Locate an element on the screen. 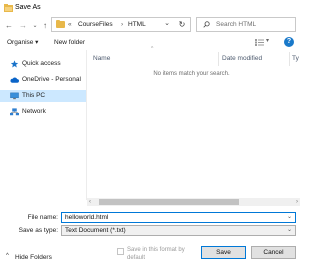  scrollbar-thumb is located at coordinates (169, 202).